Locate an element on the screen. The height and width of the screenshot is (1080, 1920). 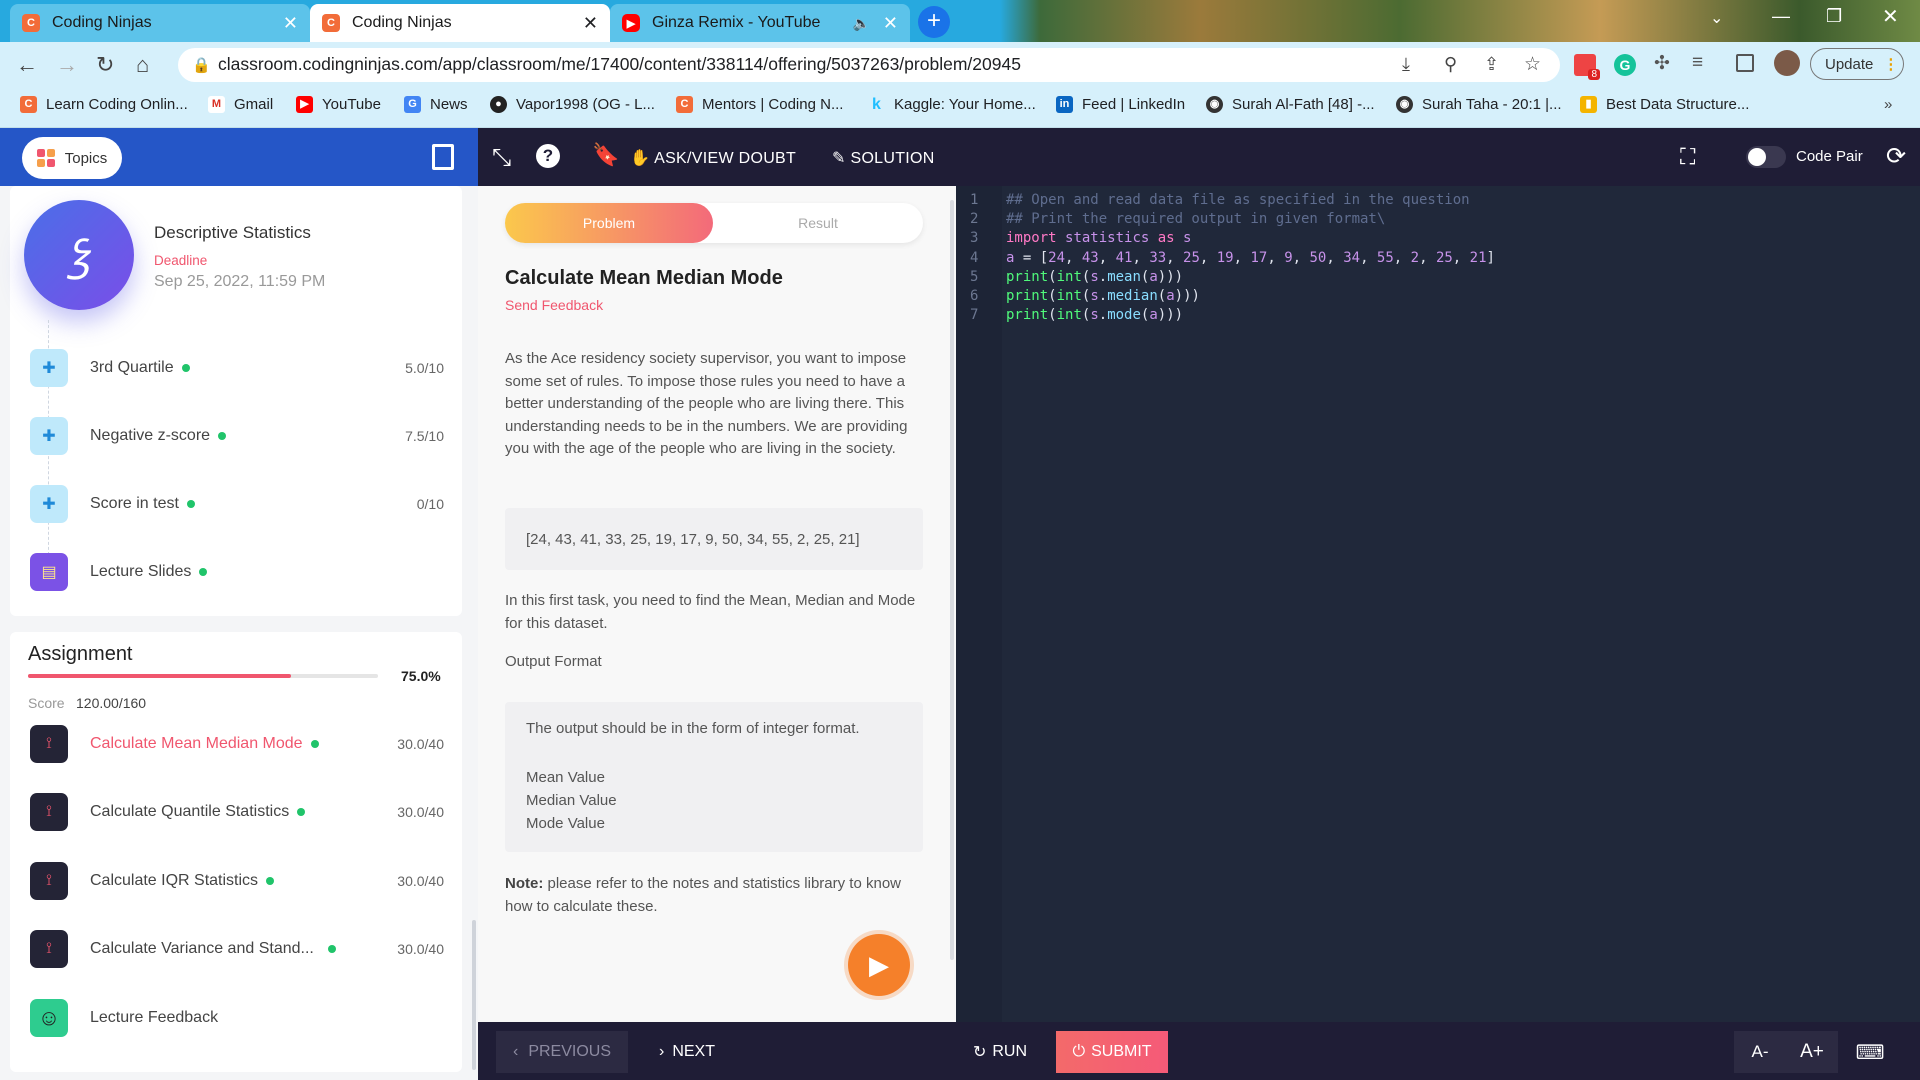
list-item: ✚ Negative z-score 7.5/10 is located at coordinates (240, 436).